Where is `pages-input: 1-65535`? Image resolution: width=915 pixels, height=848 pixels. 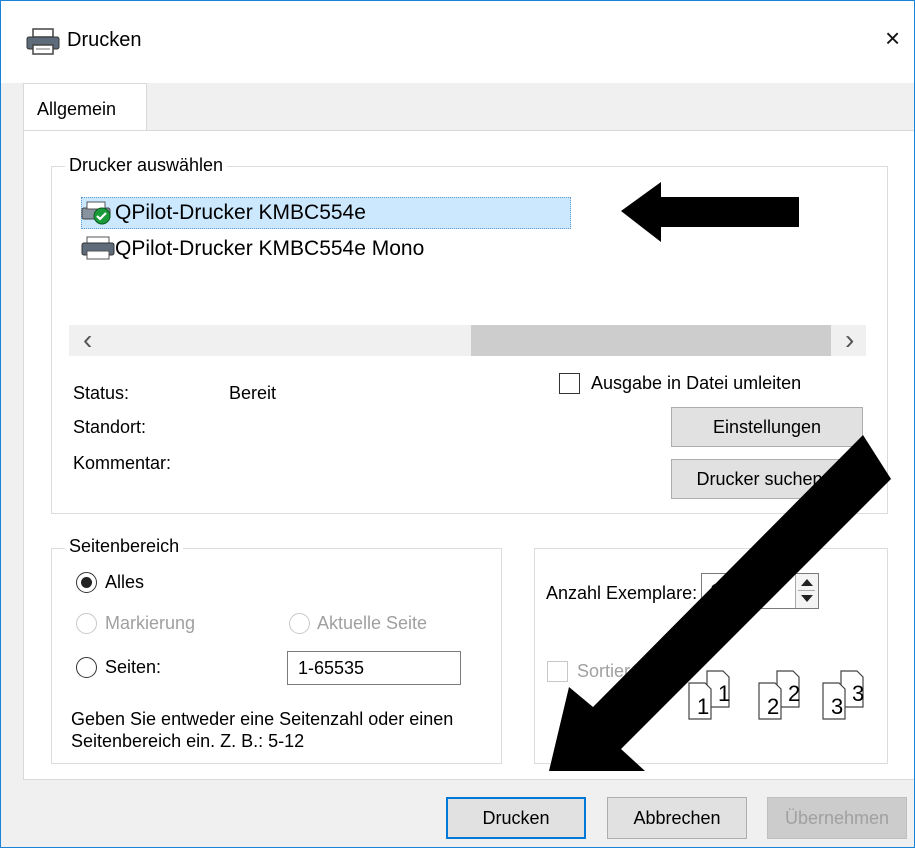
pages-input: 1-65535 is located at coordinates (374, 668).